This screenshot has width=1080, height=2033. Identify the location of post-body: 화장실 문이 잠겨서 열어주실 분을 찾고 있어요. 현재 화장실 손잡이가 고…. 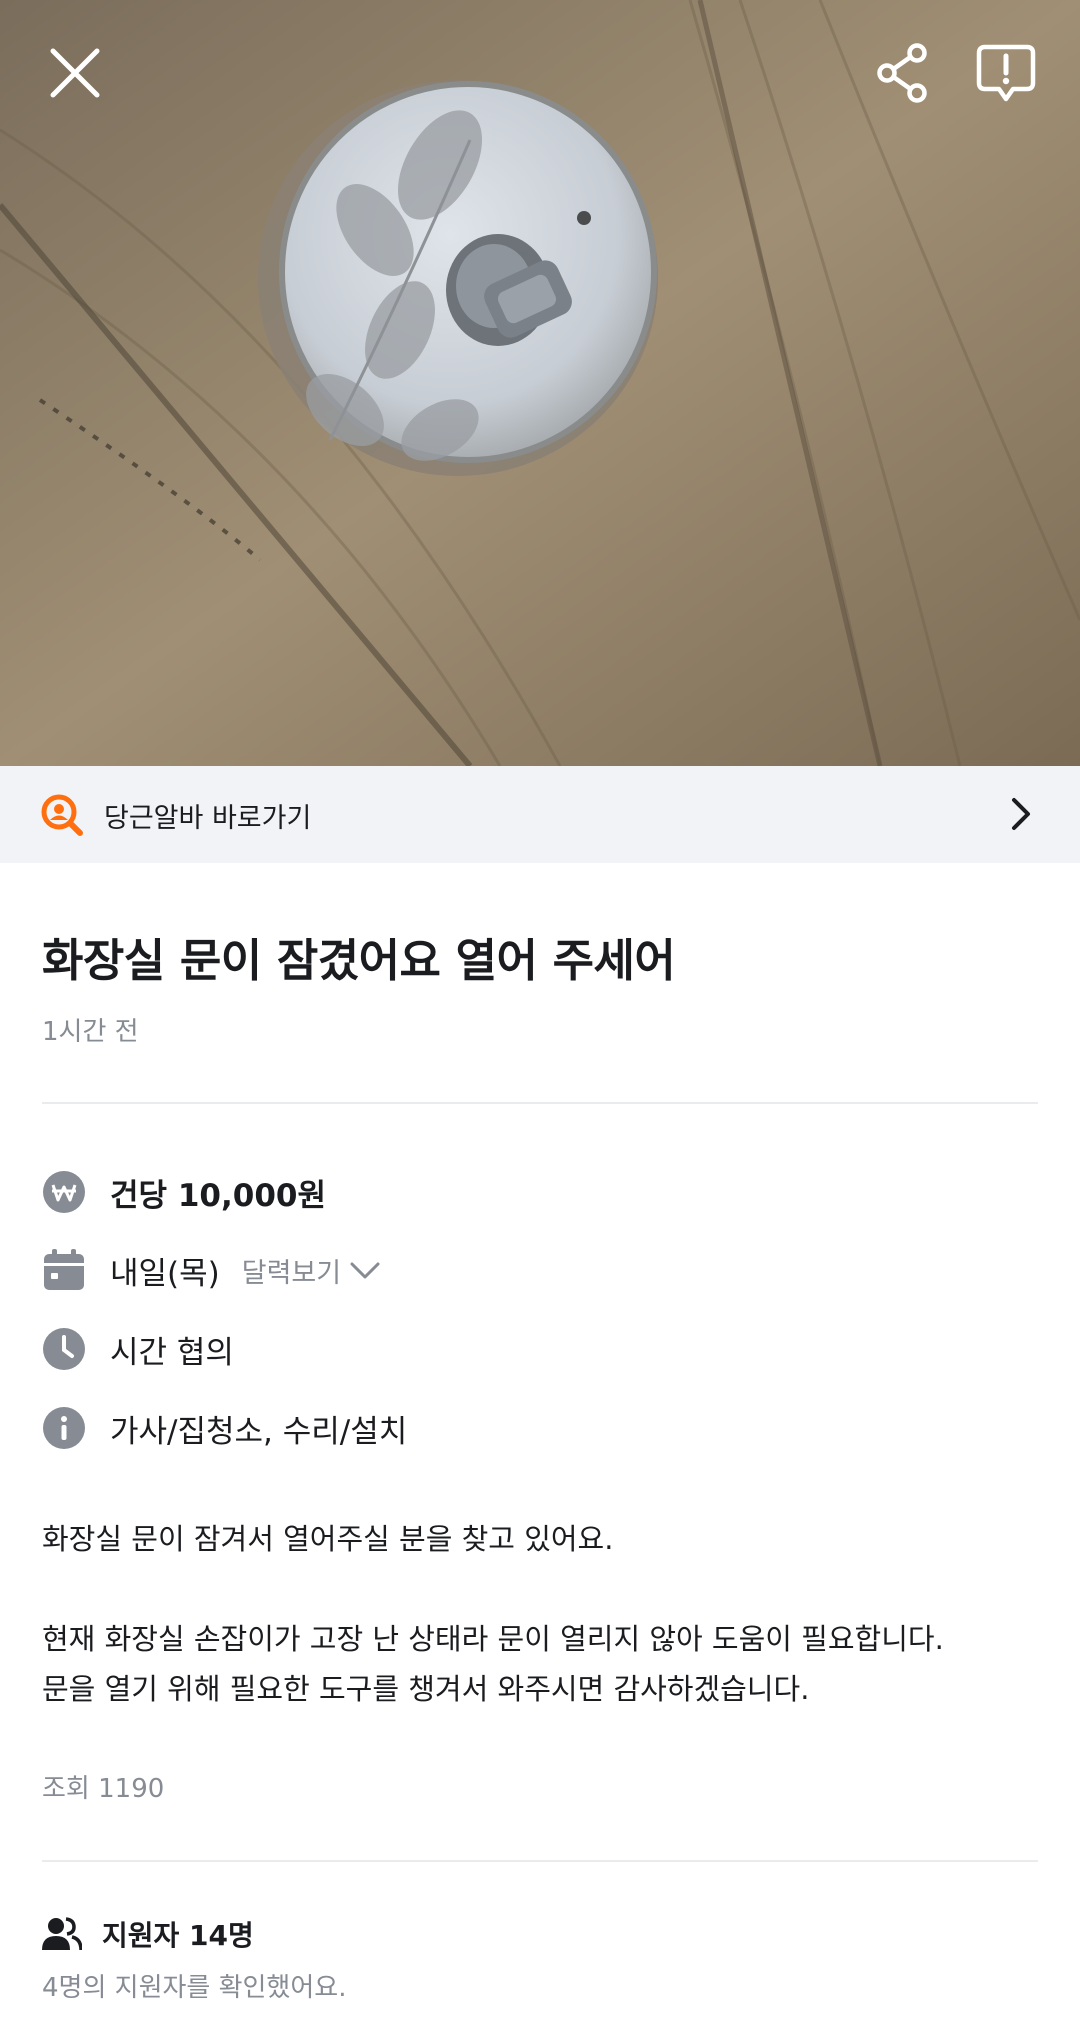
(542, 1614).